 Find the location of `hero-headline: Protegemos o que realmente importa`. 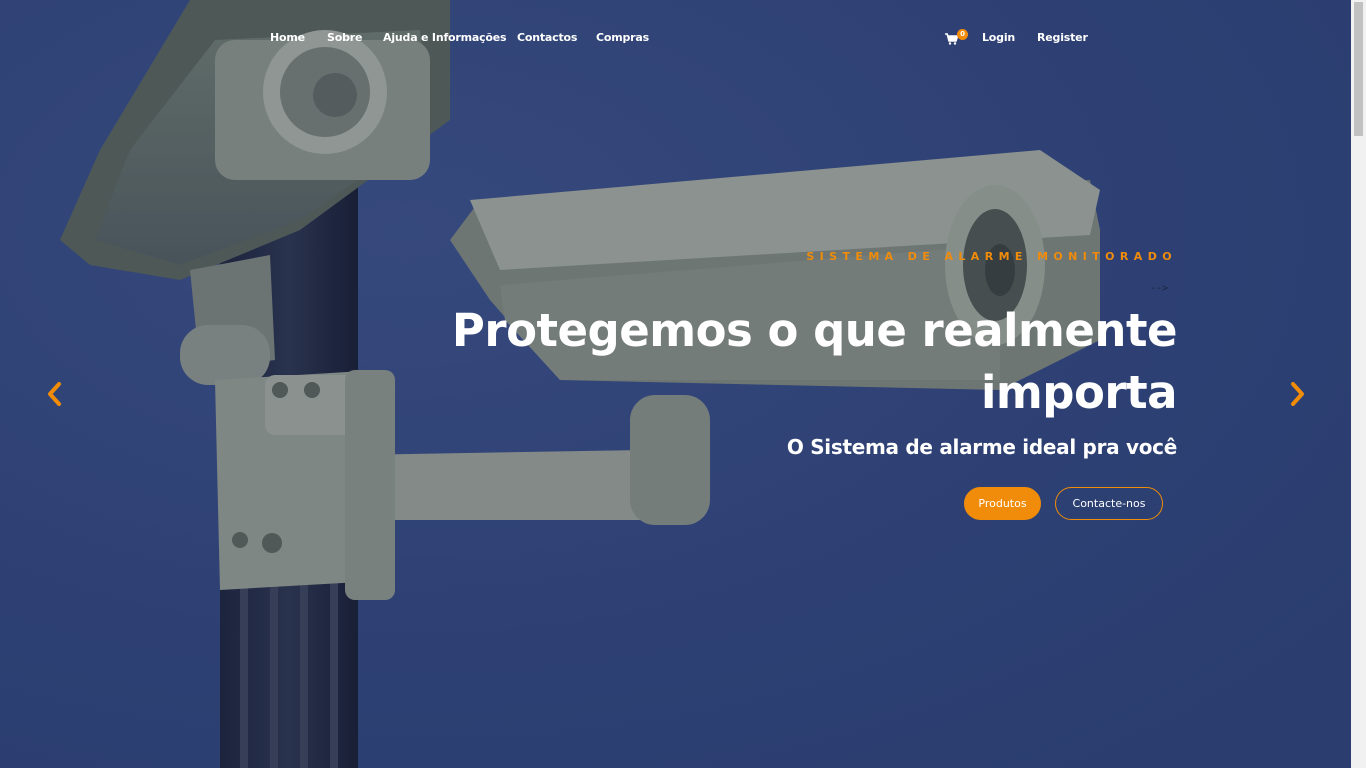

hero-headline: Protegemos o que realmente importa is located at coordinates (797, 362).